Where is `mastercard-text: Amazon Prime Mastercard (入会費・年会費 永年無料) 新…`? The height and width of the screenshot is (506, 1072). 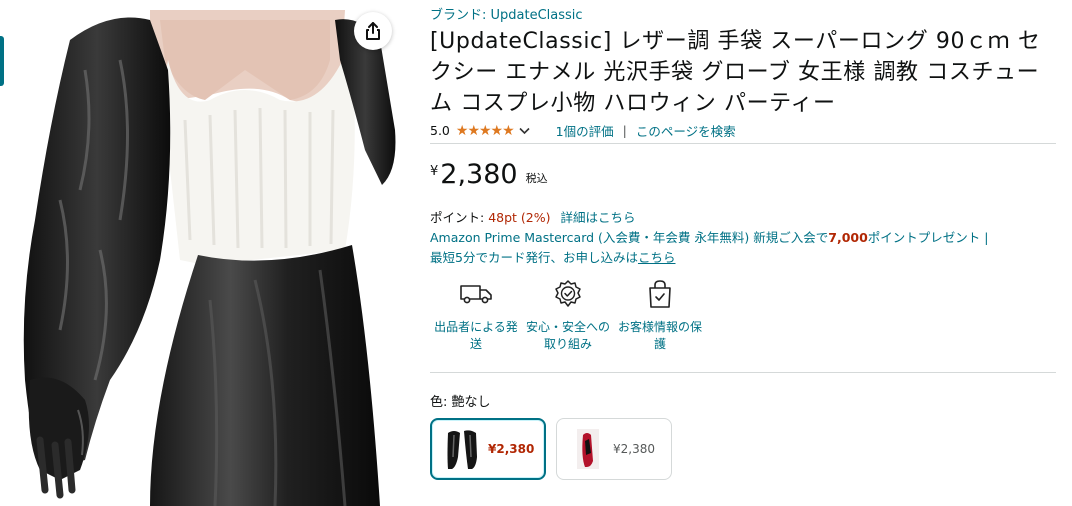 mastercard-text: Amazon Prime Mastercard (入会費・年会費 永年無料) 新… is located at coordinates (629, 237).